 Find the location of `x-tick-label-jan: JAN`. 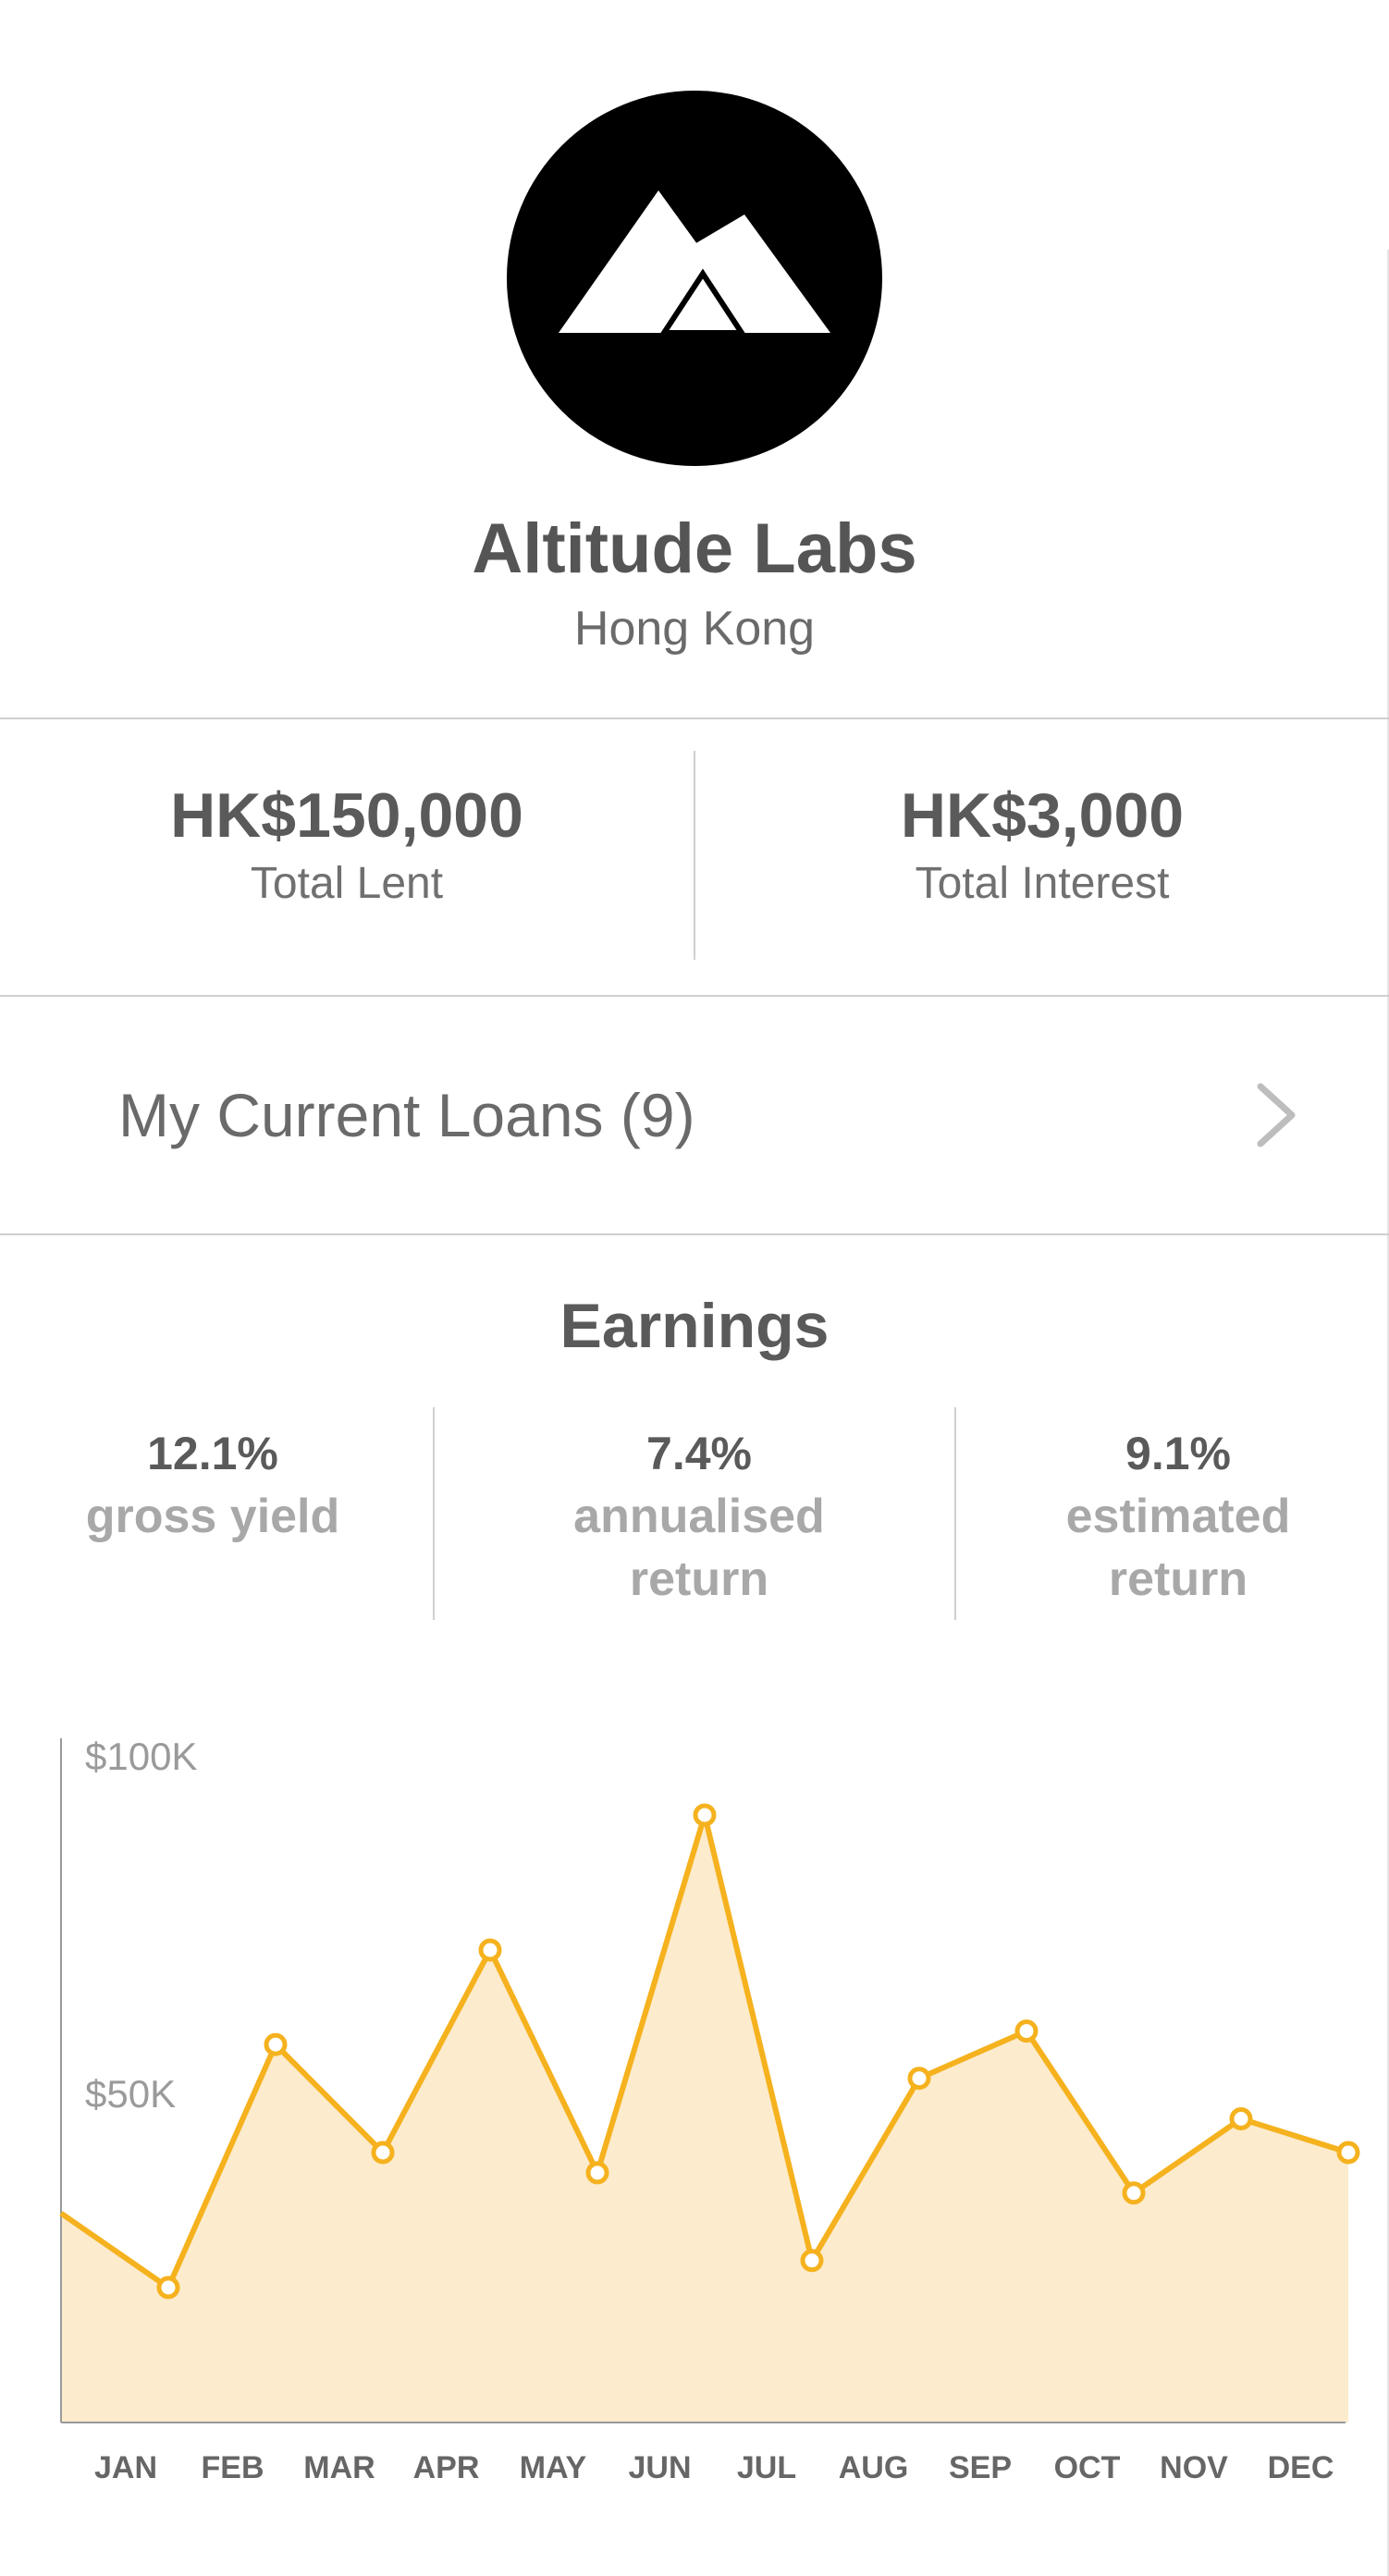

x-tick-label-jan: JAN is located at coordinates (125, 2467).